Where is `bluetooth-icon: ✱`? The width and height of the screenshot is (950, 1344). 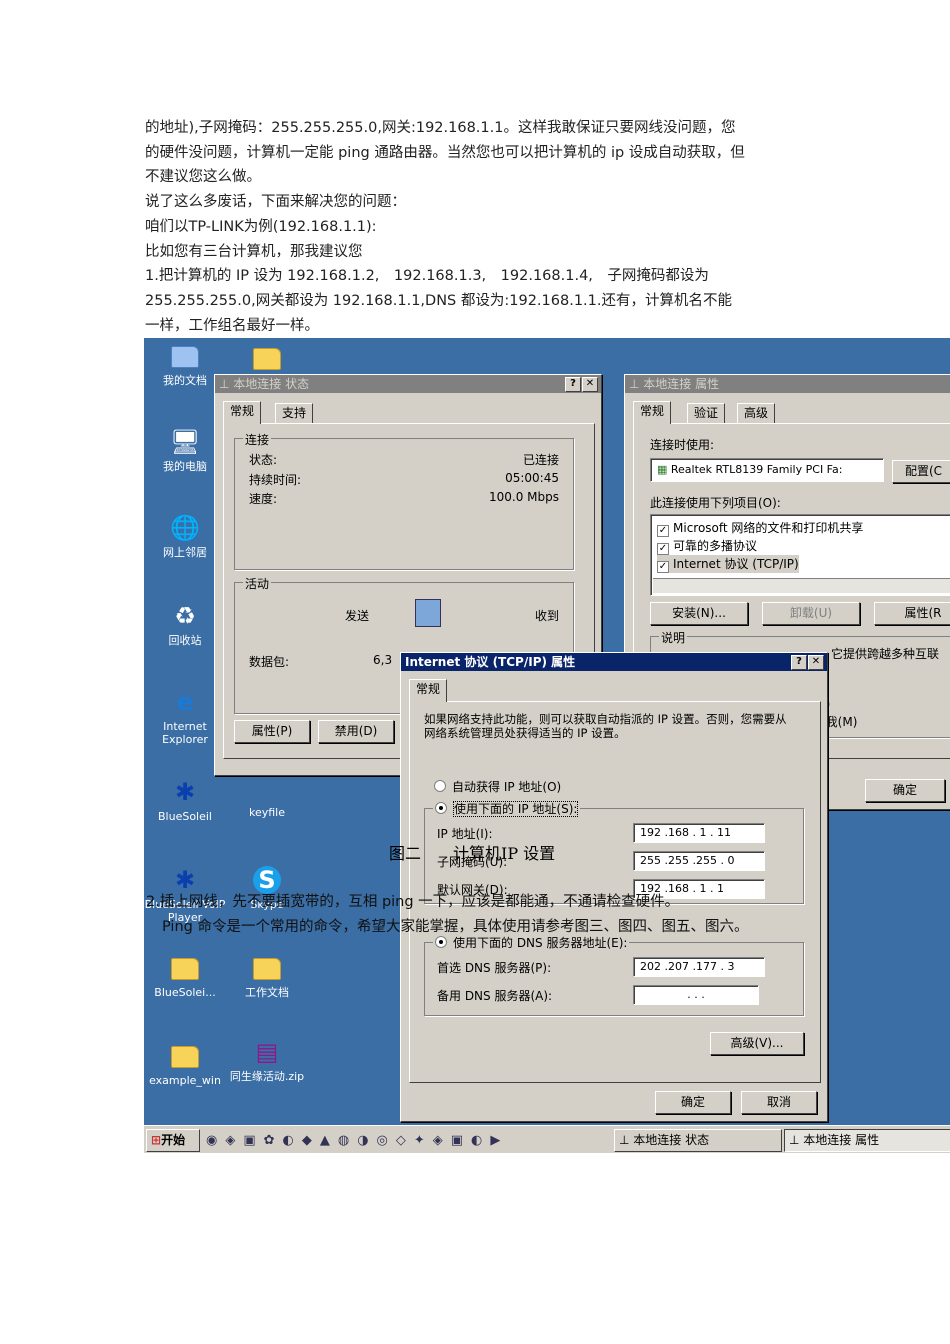 bluetooth-icon: ✱ is located at coordinates (185, 792).